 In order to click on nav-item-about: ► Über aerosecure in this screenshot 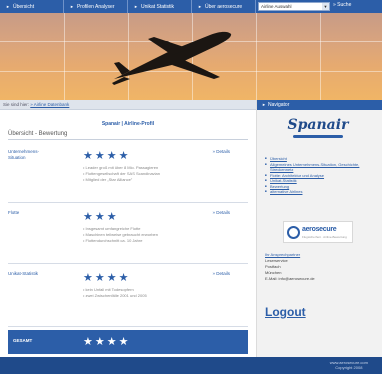, I will do `click(224, 6)`.